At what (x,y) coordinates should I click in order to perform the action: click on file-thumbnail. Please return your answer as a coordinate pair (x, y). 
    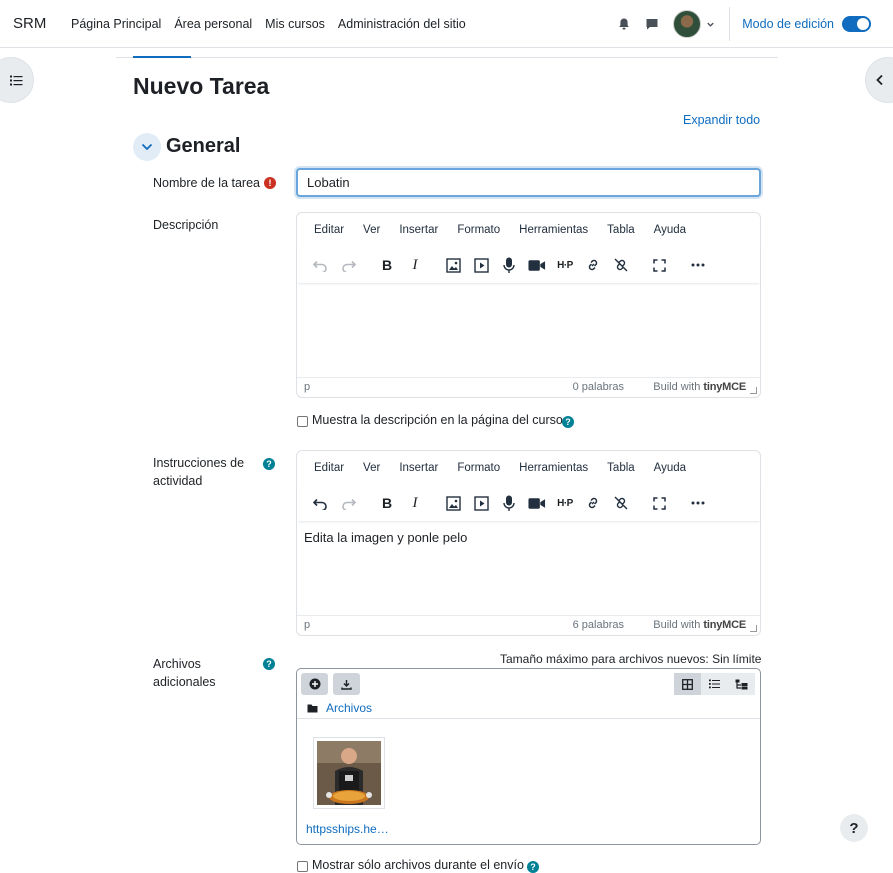
    Looking at the image, I should click on (349, 773).